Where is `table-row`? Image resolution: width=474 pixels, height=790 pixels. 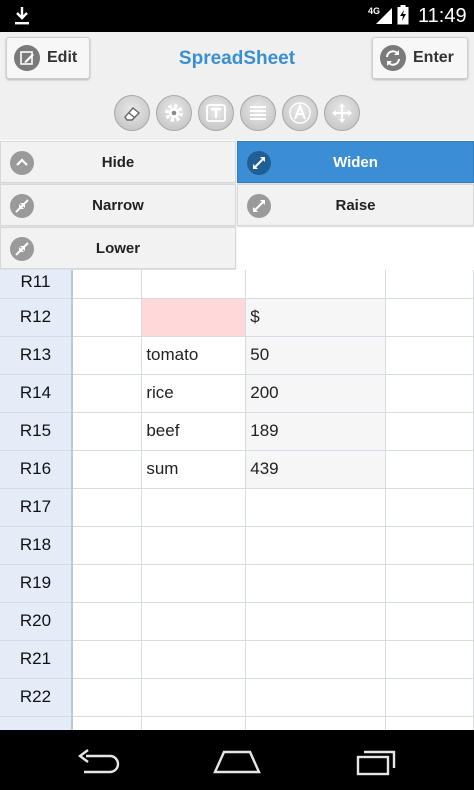
table-row is located at coordinates (237, 723).